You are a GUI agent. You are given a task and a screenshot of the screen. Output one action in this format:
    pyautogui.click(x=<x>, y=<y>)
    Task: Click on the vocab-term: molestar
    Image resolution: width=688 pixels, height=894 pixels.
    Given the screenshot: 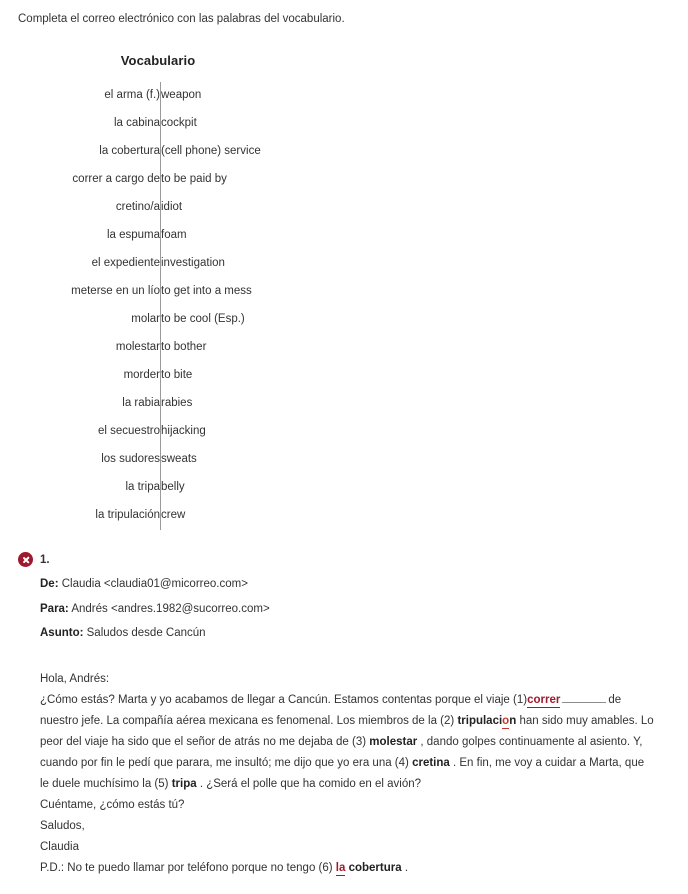 What is the action you would take?
    pyautogui.click(x=137, y=347)
    